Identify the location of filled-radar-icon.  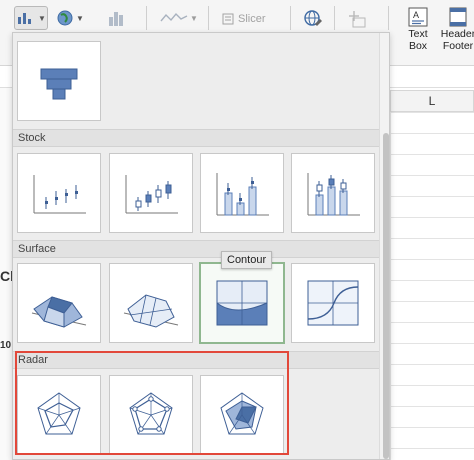
(242, 413).